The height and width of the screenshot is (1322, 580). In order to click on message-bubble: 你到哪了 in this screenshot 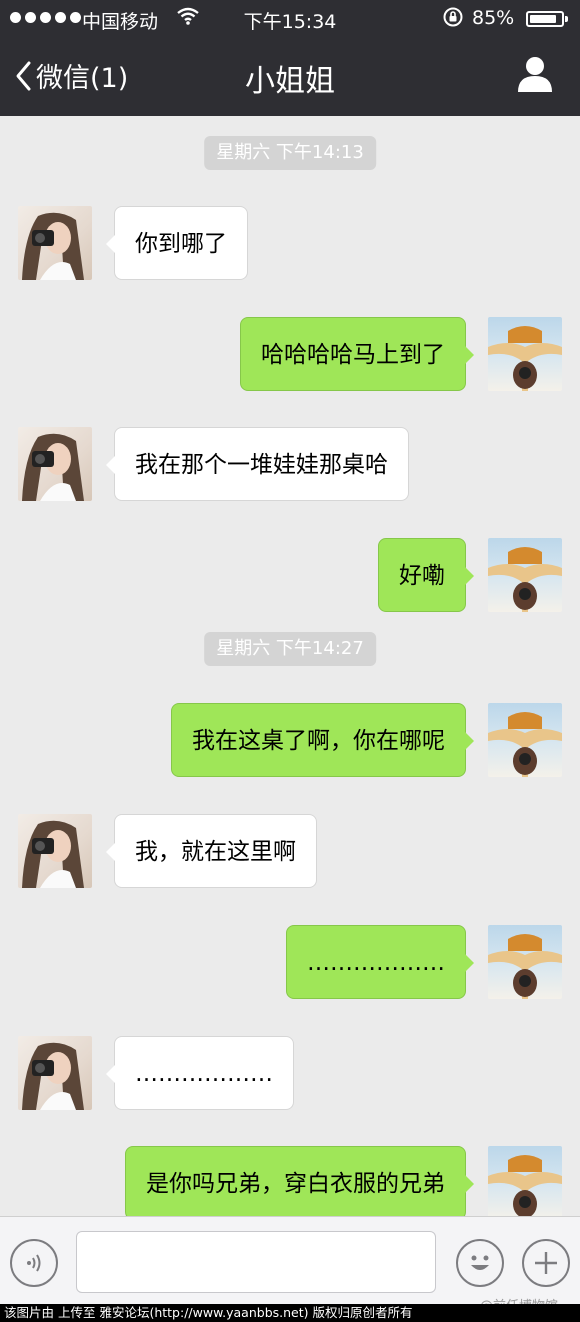, I will do `click(177, 243)`.